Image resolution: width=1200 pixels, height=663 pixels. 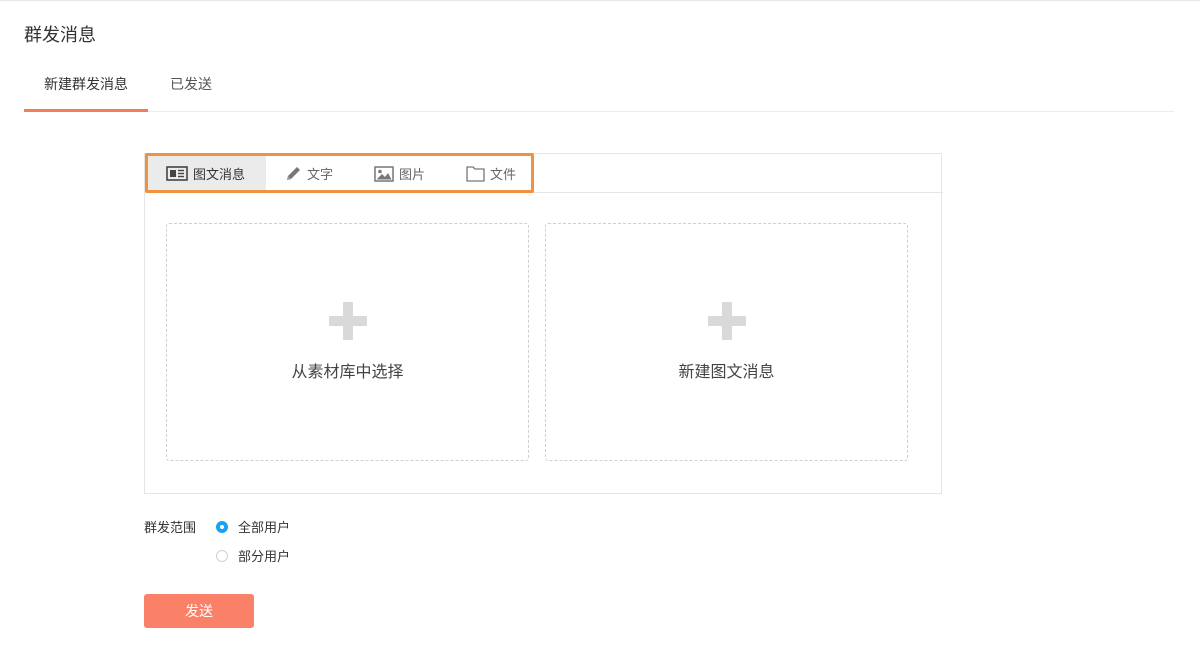 I want to click on message-type-bar: 图文消息 文字 图片 文件, so click(x=544, y=173).